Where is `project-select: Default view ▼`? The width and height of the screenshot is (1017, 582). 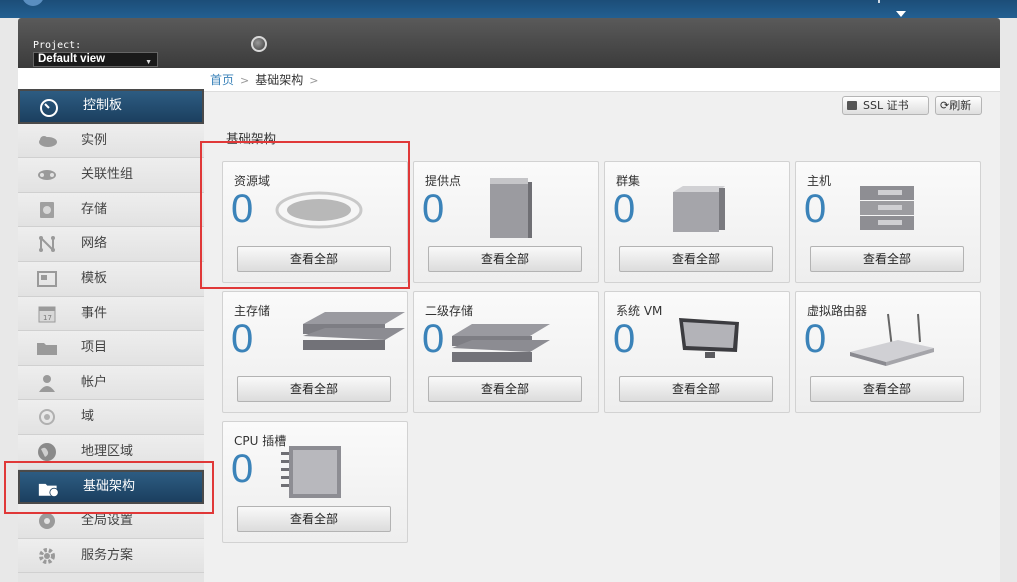 project-select: Default view ▼ is located at coordinates (95, 59).